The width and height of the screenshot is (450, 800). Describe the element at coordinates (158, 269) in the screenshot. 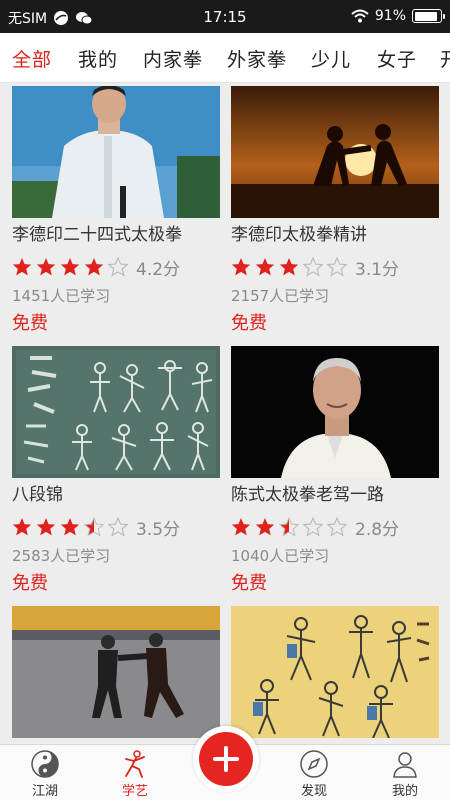

I see `rating-score: 4.2分` at that location.